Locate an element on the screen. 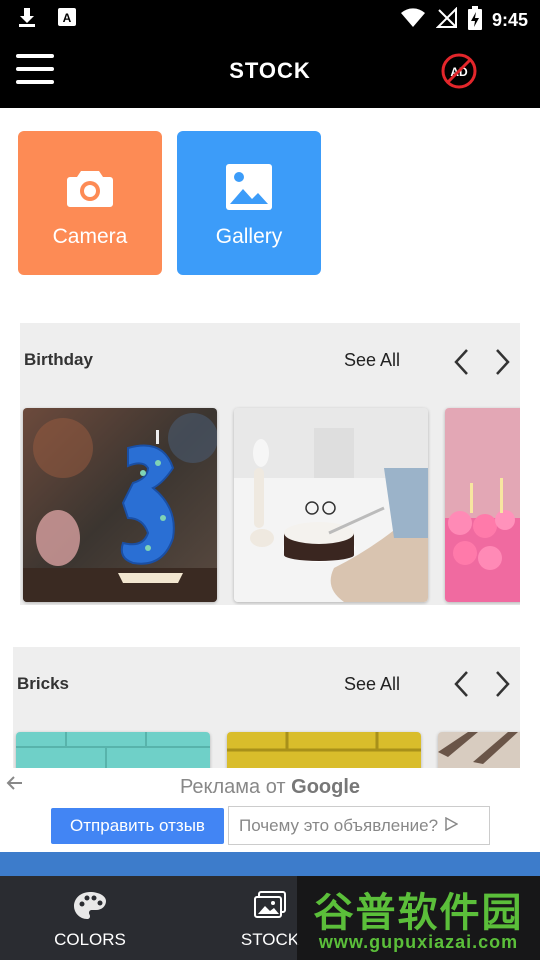 This screenshot has height=960, width=540. text-a-icon: A is located at coordinates (67, 19).